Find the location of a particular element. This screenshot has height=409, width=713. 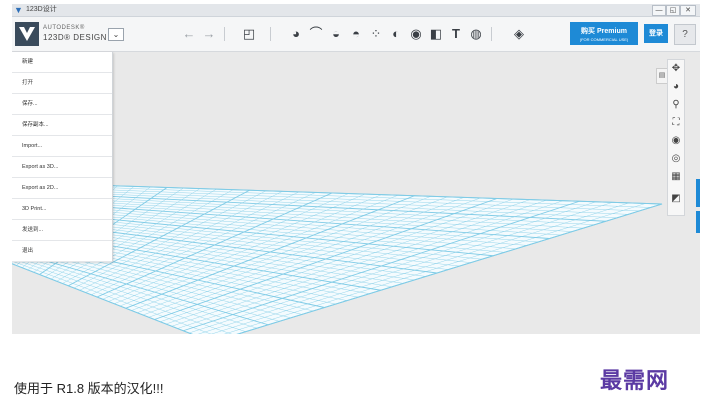

material-icon: ▦ is located at coordinates (676, 176).